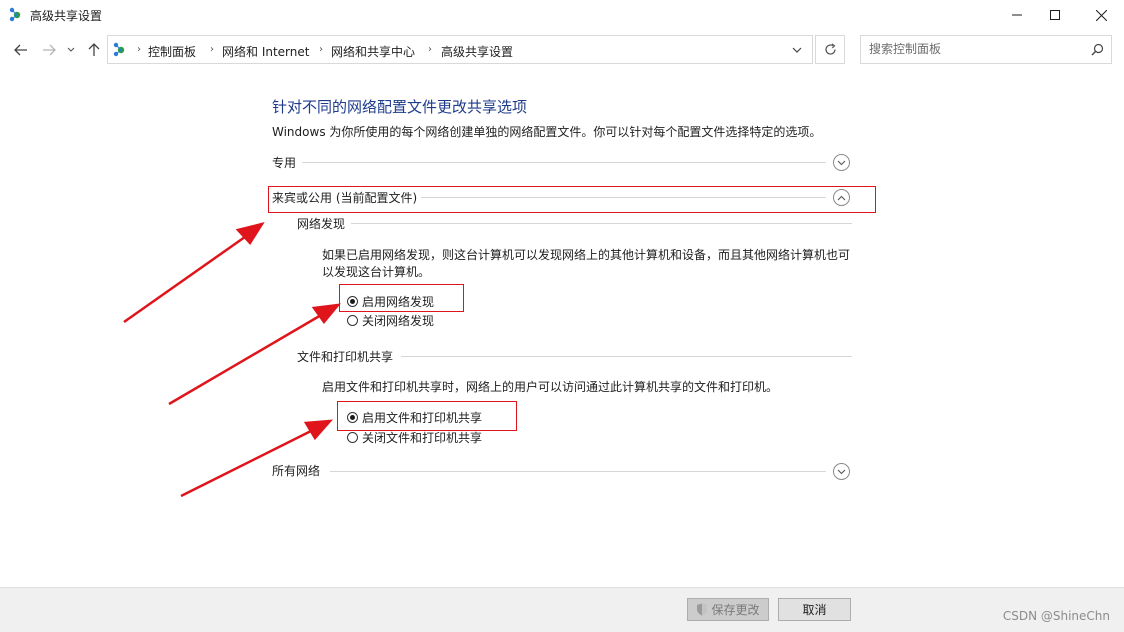 The image size is (1124, 632). What do you see at coordinates (735, 609) in the screenshot?
I see `save-changes-label: 保存更改` at bounding box center [735, 609].